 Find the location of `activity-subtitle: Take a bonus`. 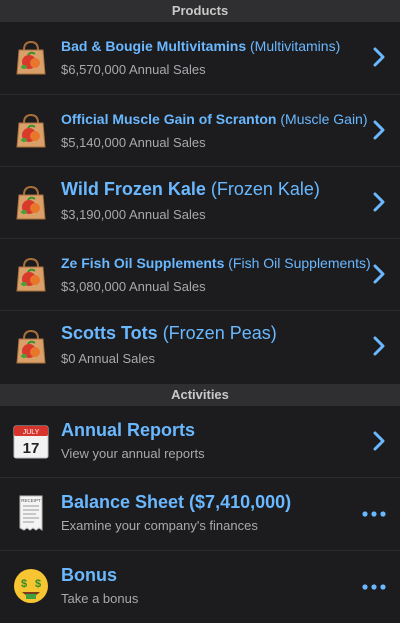

activity-subtitle: Take a bonus is located at coordinates (100, 598).